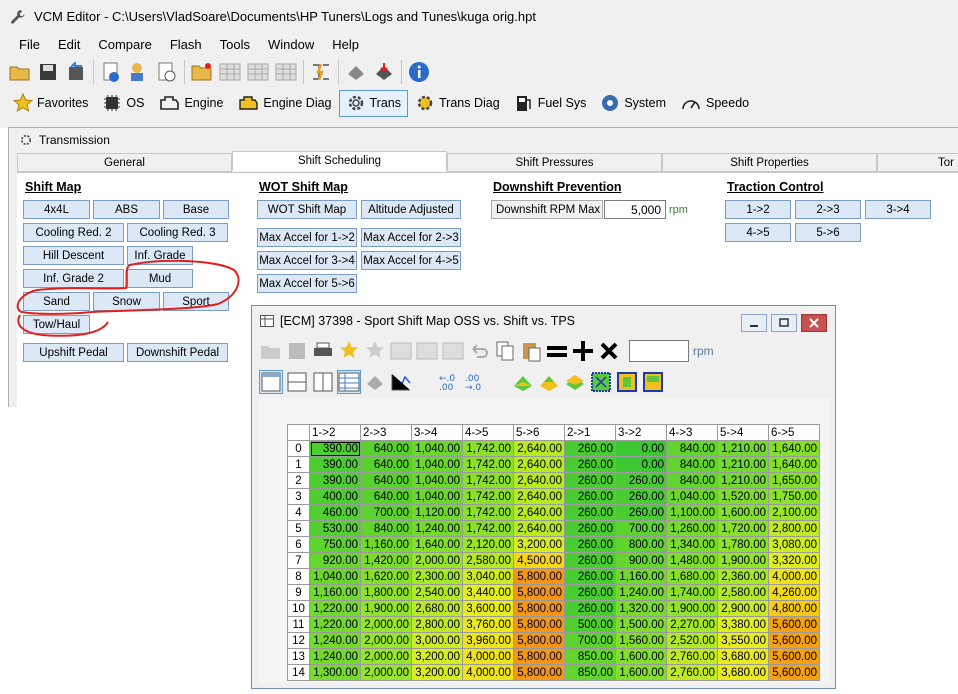 Image resolution: width=958 pixels, height=694 pixels. What do you see at coordinates (557, 351) in the screenshot?
I see `set-value-icon` at bounding box center [557, 351].